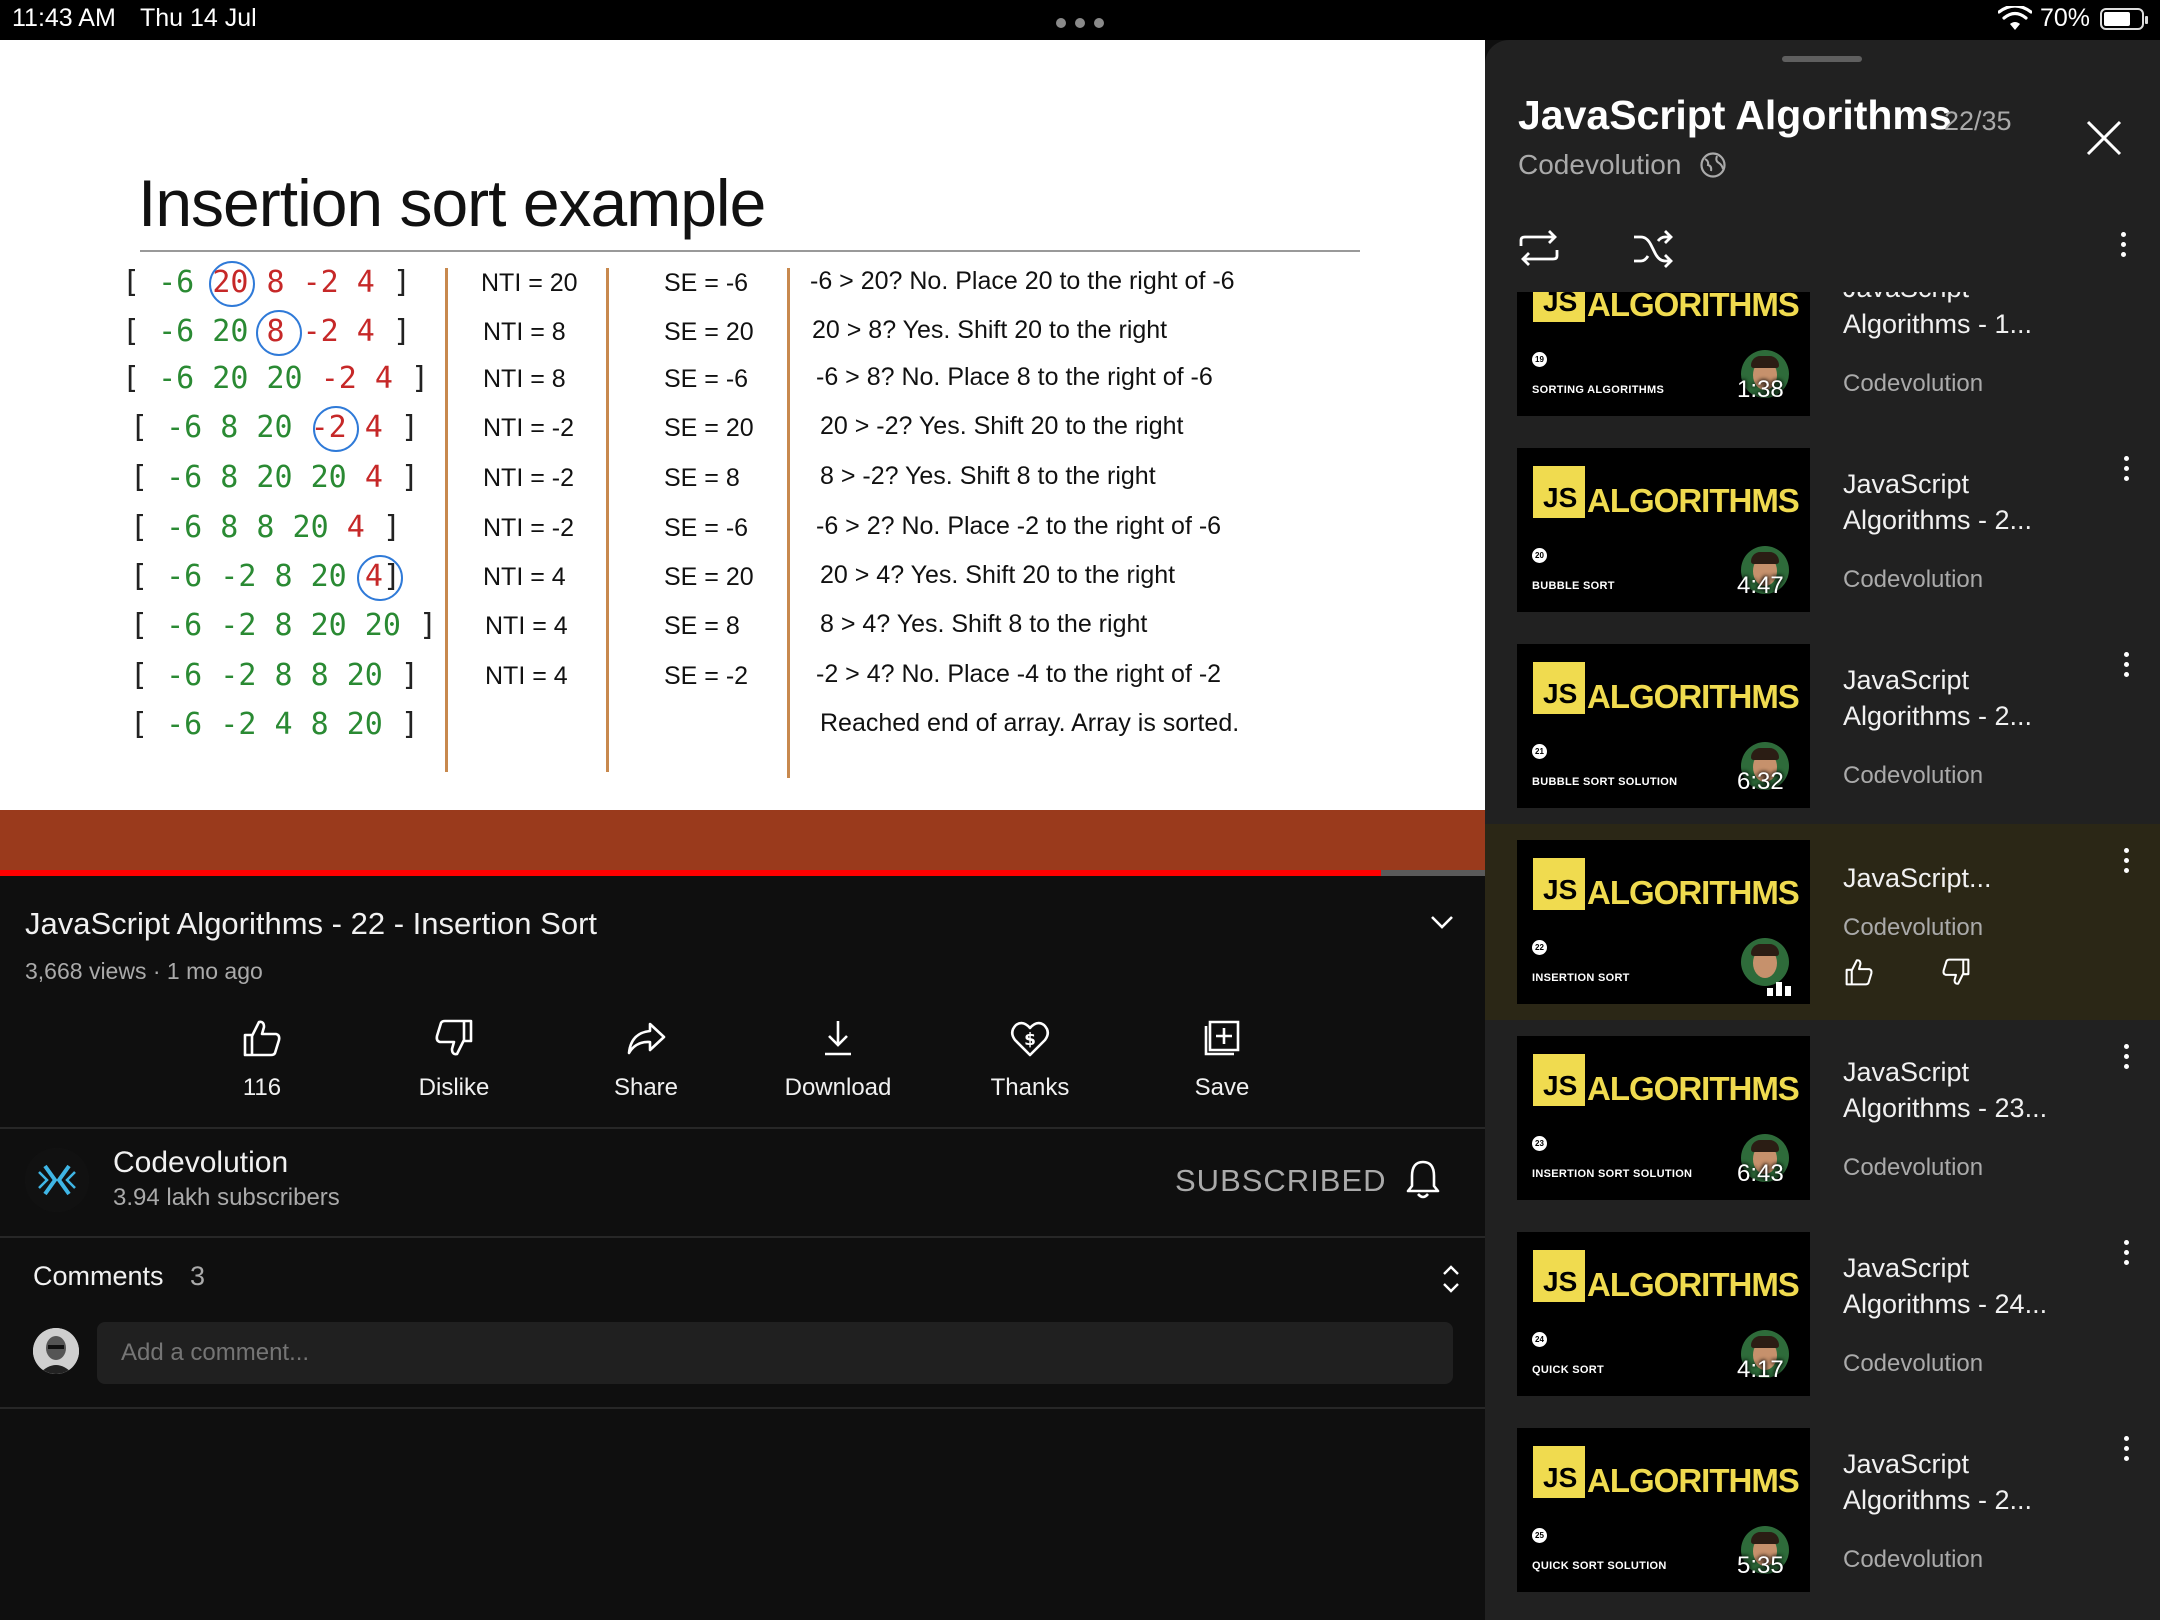  I want to click on slide-note: -6 > 8? No. Place 8 to the right of -6, so click(1014, 377).